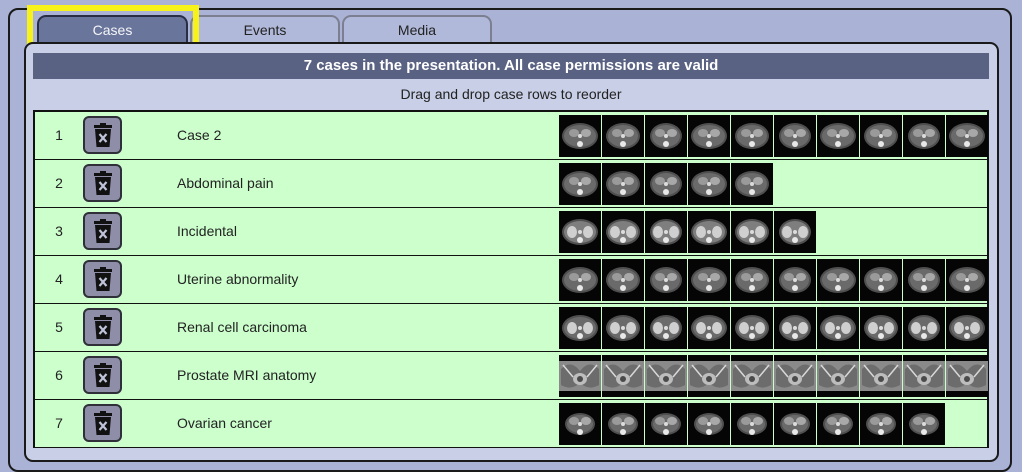 The width and height of the screenshot is (1022, 472). Describe the element at coordinates (511, 231) in the screenshot. I see `case-row-incidental: 3 Incidental` at that location.